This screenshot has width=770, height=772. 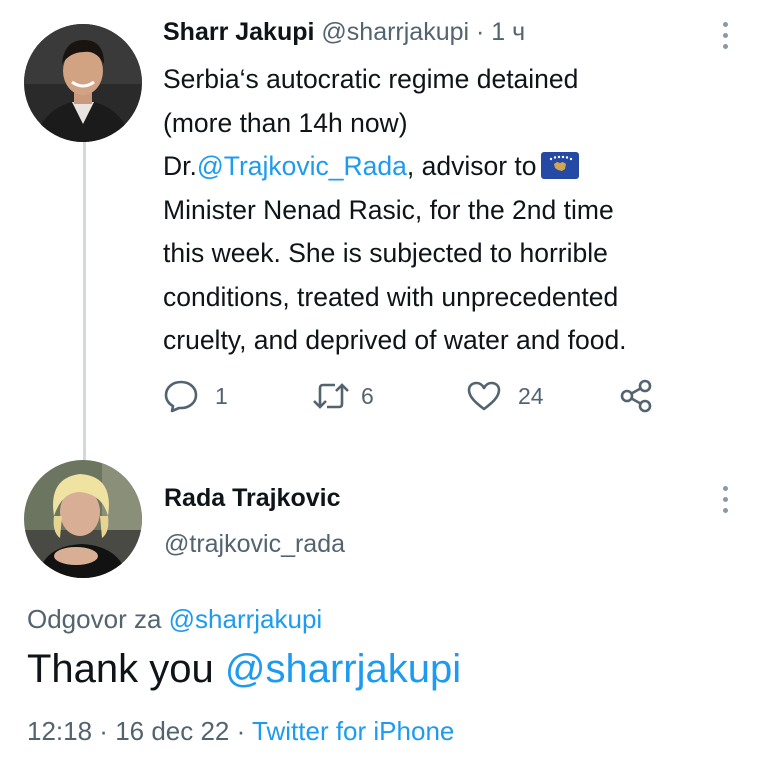 What do you see at coordinates (181, 396) in the screenshot?
I see `reply-icon` at bounding box center [181, 396].